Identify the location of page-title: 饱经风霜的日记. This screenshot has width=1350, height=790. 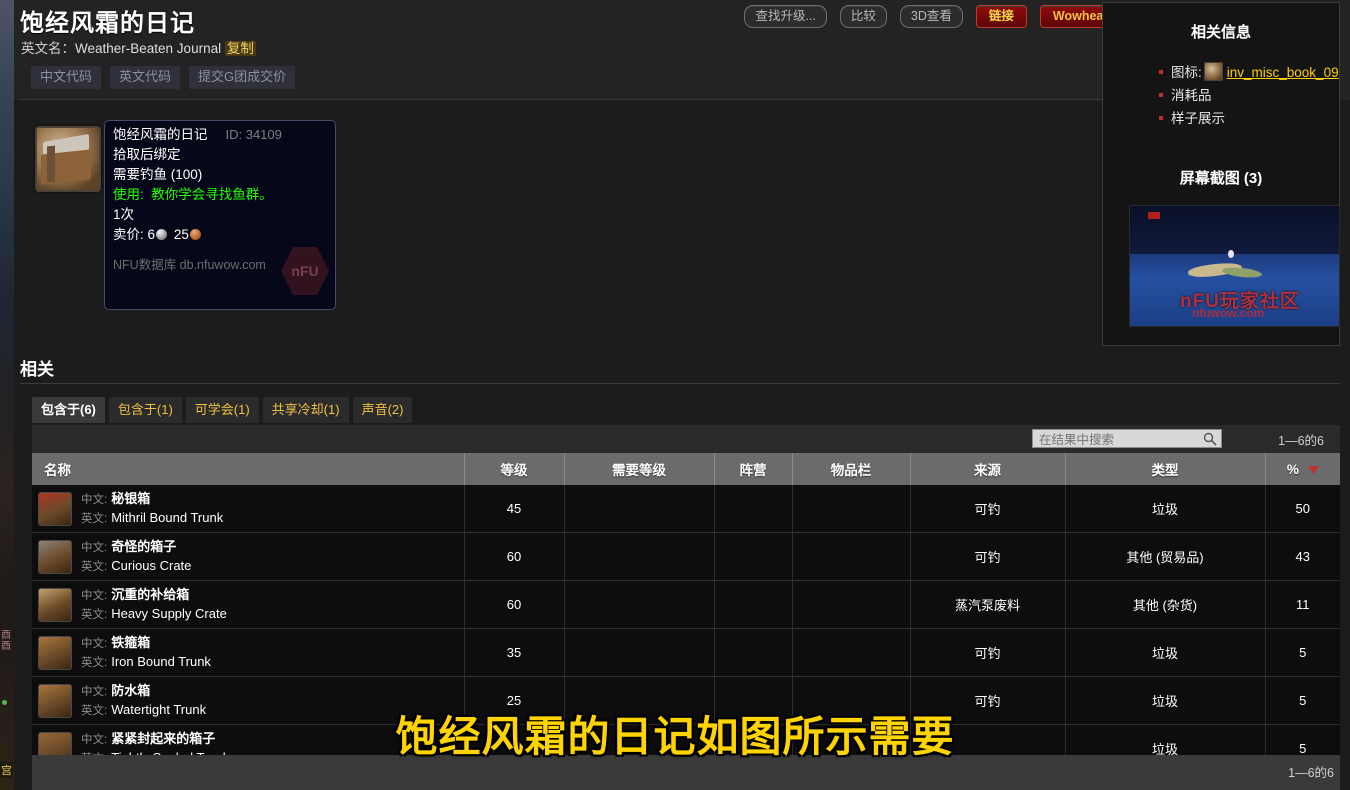
(107, 23).